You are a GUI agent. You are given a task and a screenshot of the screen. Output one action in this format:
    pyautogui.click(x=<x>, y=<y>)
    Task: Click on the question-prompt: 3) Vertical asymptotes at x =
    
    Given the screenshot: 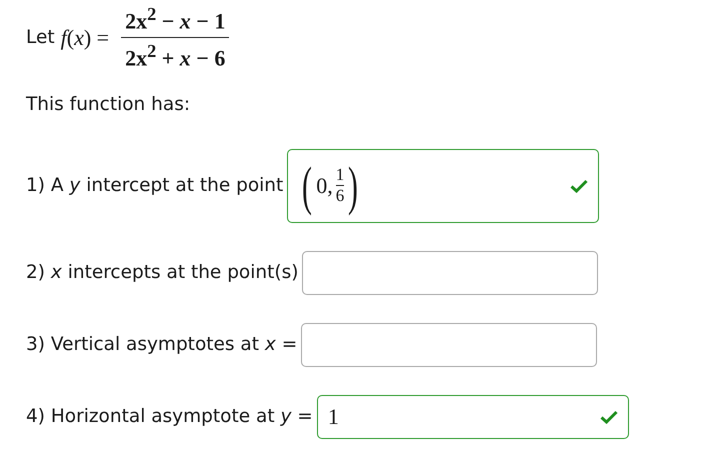 What is the action you would take?
    pyautogui.click(x=162, y=345)
    